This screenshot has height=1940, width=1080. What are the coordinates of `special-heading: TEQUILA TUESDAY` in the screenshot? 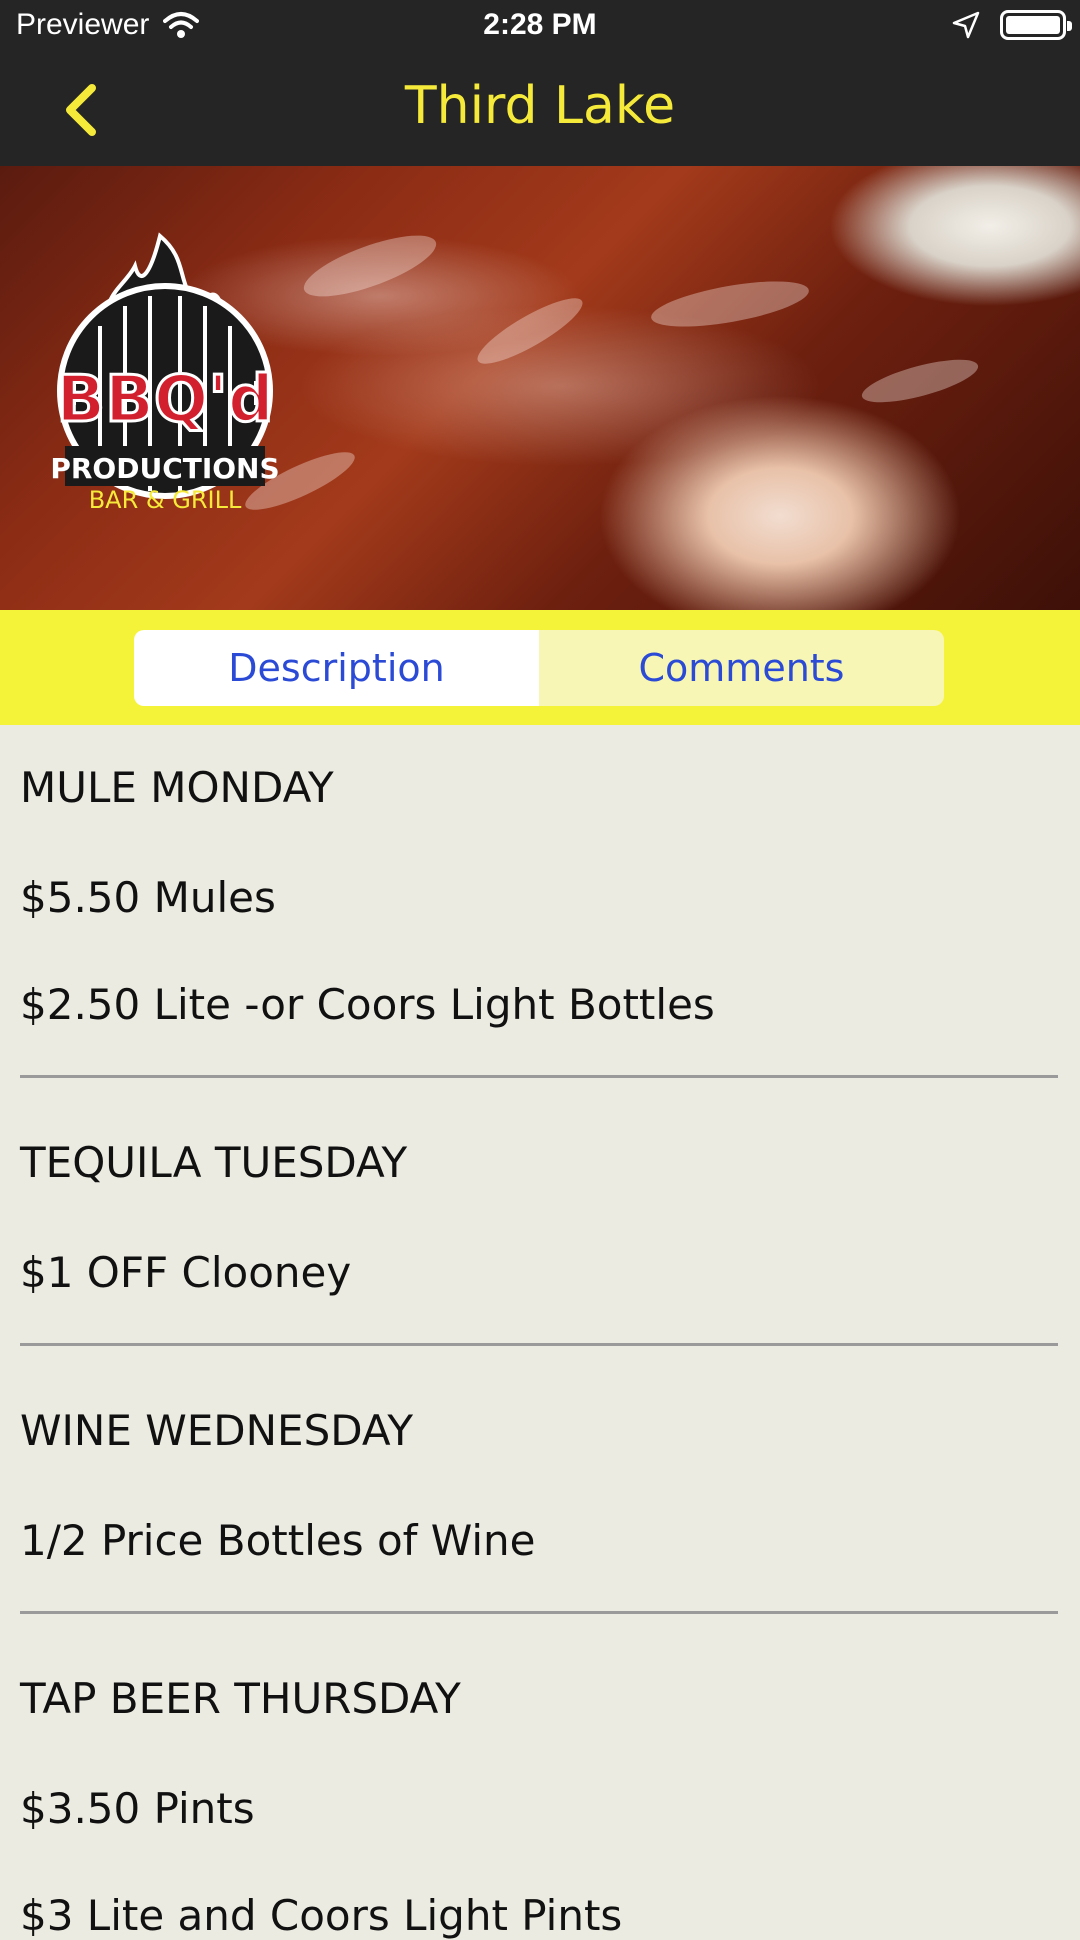 It's located at (214, 1162).